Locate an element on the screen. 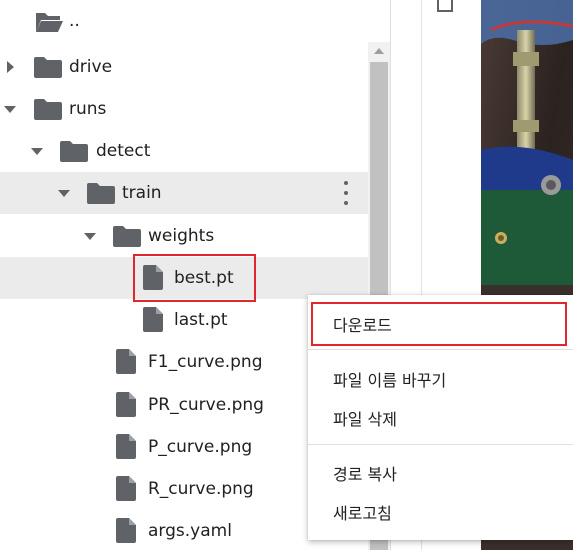 The width and height of the screenshot is (573, 552). more-vert-icon is located at coordinates (346, 193).